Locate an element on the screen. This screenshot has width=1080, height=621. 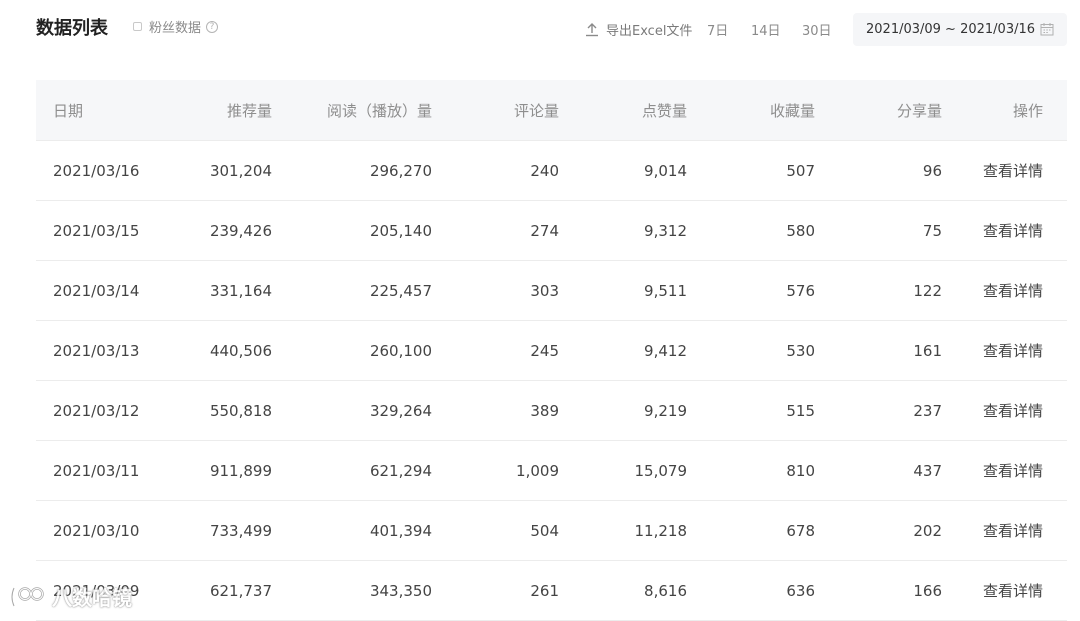
export-excel-label: 导出Excel文件 is located at coordinates (649, 31).